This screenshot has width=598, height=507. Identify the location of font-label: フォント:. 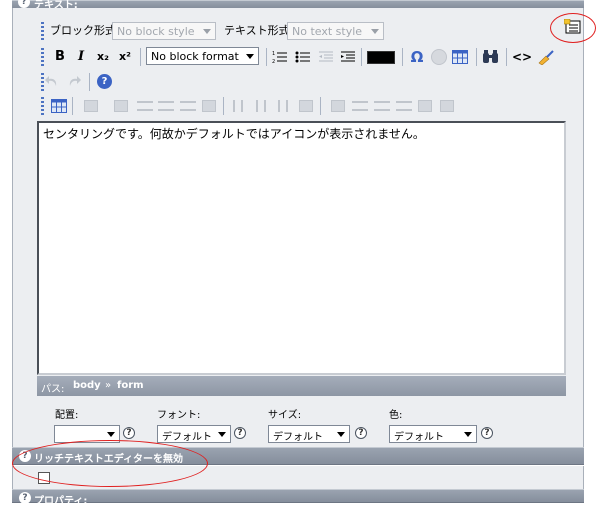
(179, 415).